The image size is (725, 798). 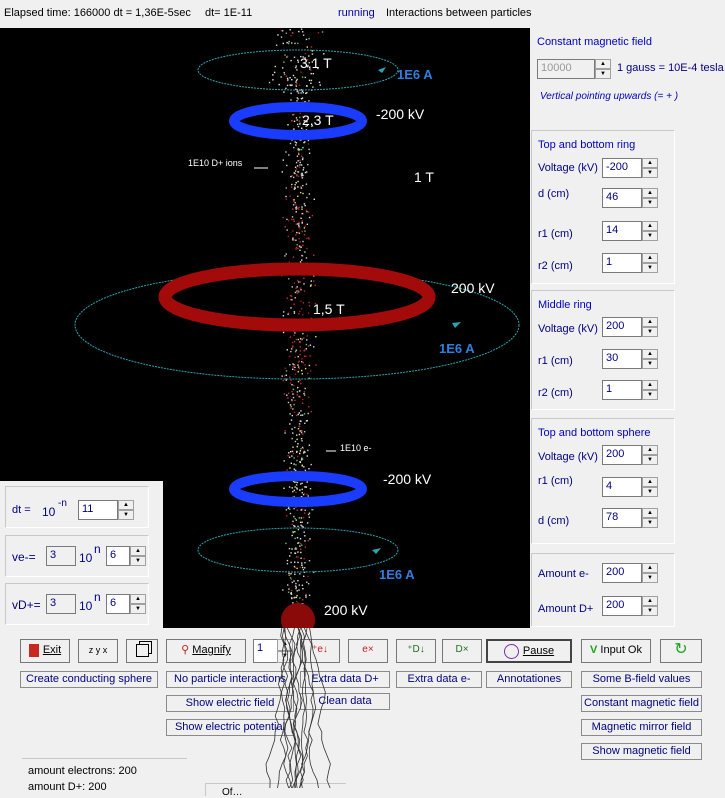 I want to click on ve-input: 6, so click(x=118, y=556).